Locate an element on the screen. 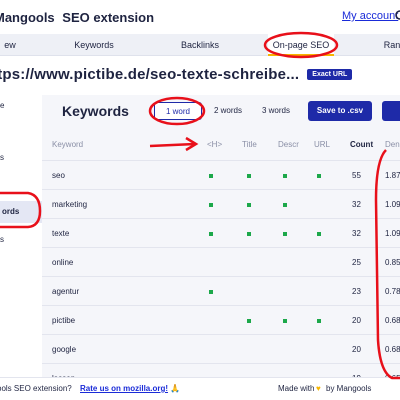 The image size is (400, 400). keyword-cell: pictibe is located at coordinates (64, 320).